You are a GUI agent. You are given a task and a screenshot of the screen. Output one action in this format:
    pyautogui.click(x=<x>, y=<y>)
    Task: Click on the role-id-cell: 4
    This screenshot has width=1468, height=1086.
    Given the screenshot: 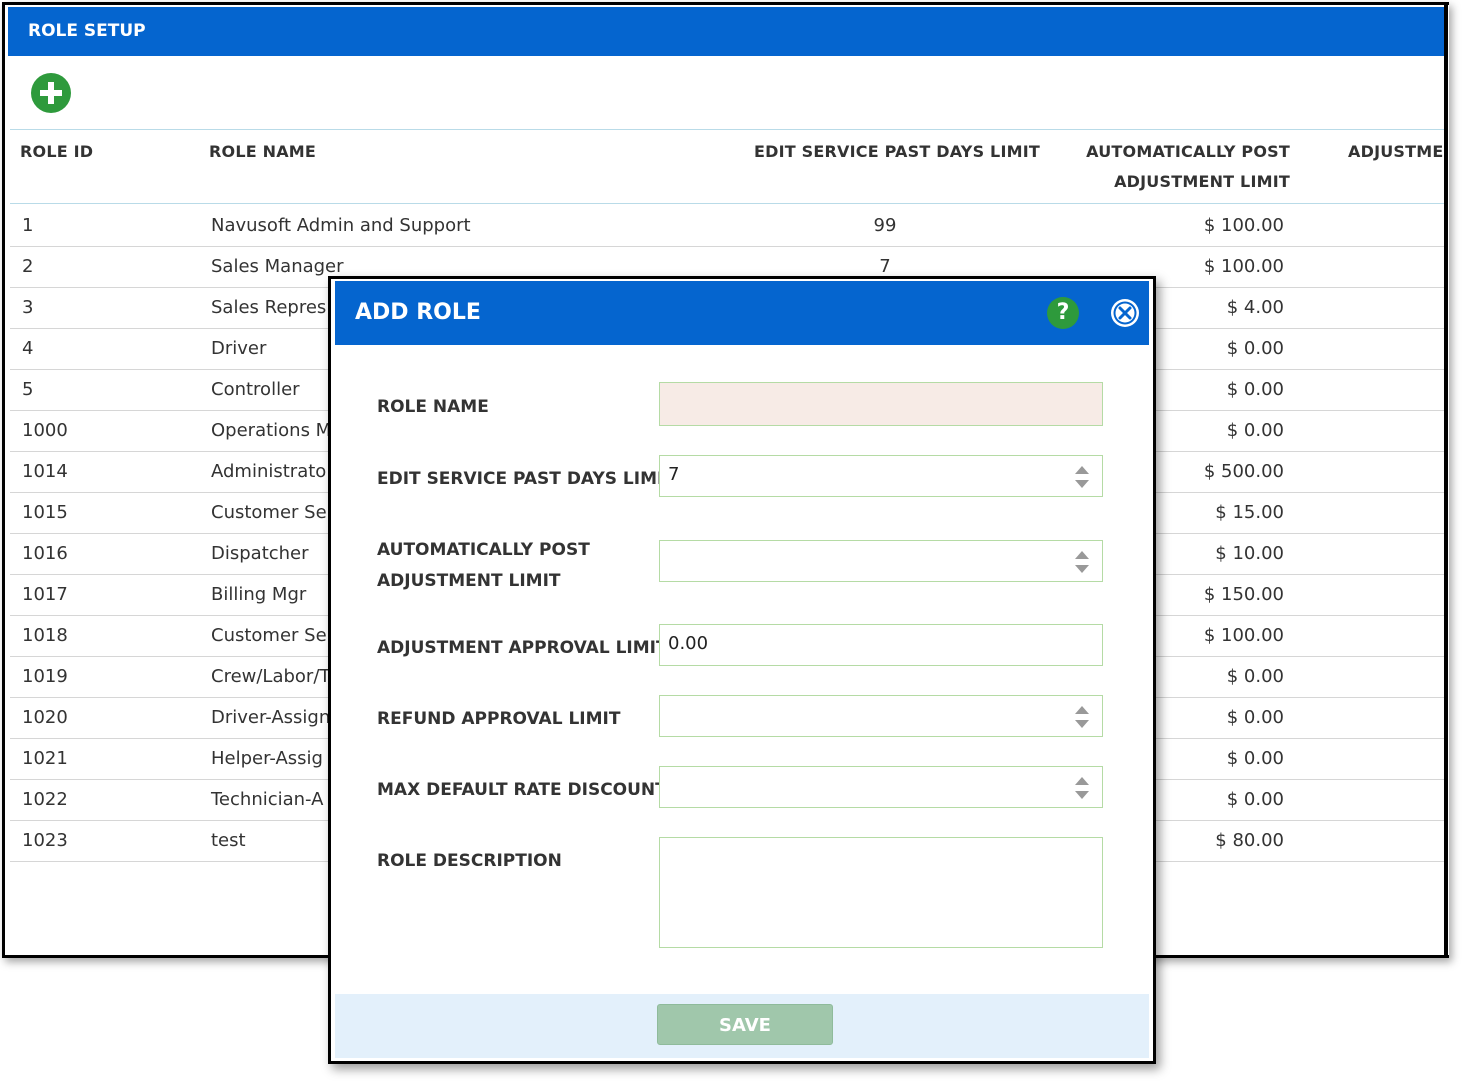 What is the action you would take?
    pyautogui.click(x=28, y=348)
    